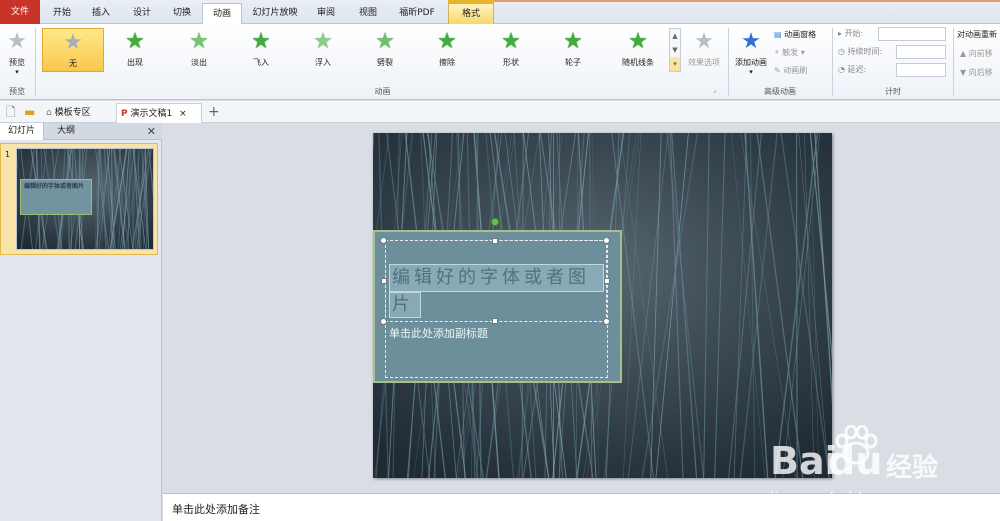 Image resolution: width=1000 pixels, height=521 pixels. Describe the element at coordinates (714, 90) in the screenshot. I see `dialog-launcher-icon: ⌟` at that location.